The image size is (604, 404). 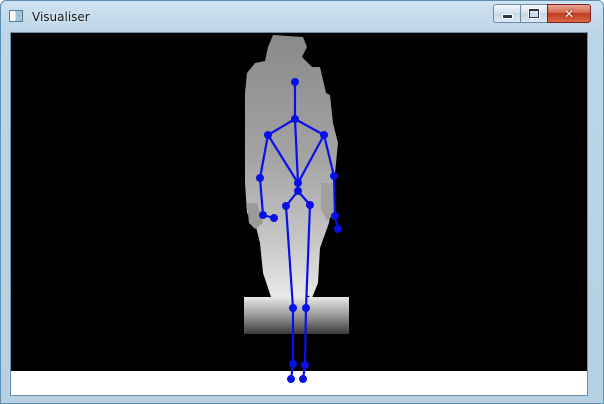 I want to click on joint-shoulder-left, so click(x=268, y=135).